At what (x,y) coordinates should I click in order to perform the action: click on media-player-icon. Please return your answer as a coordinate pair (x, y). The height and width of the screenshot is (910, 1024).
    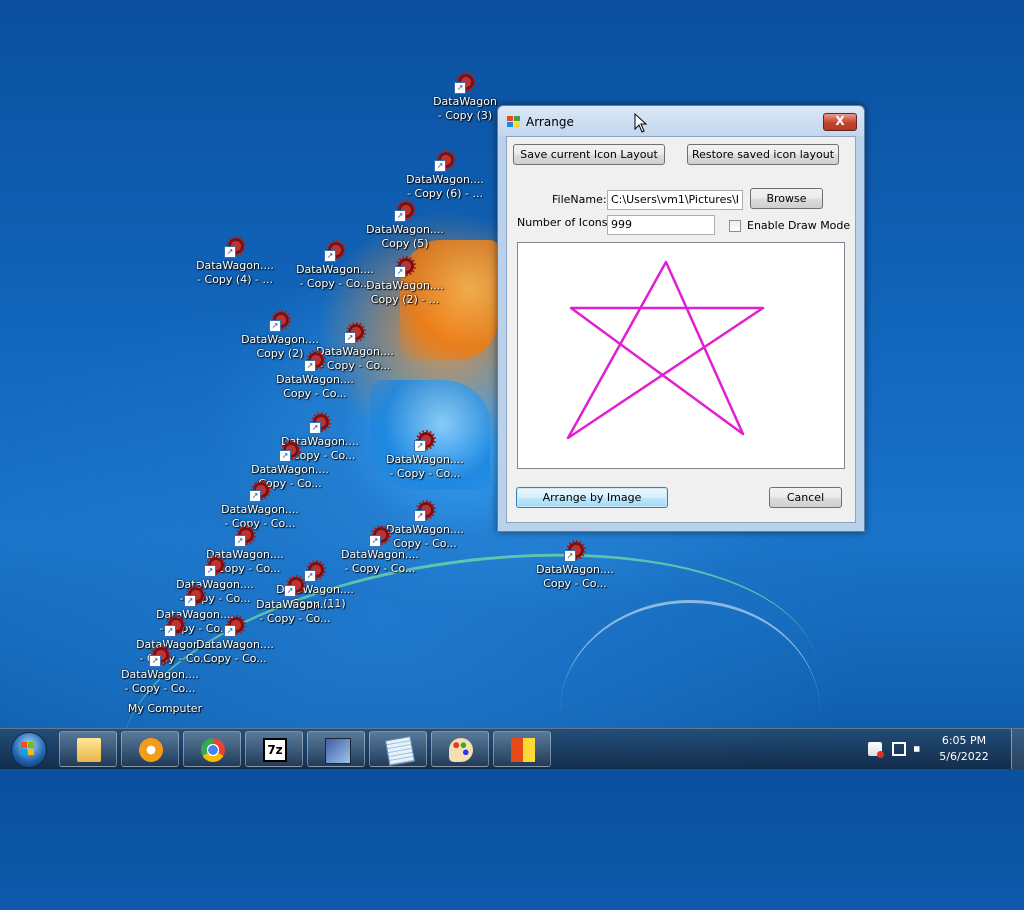
    Looking at the image, I should click on (151, 750).